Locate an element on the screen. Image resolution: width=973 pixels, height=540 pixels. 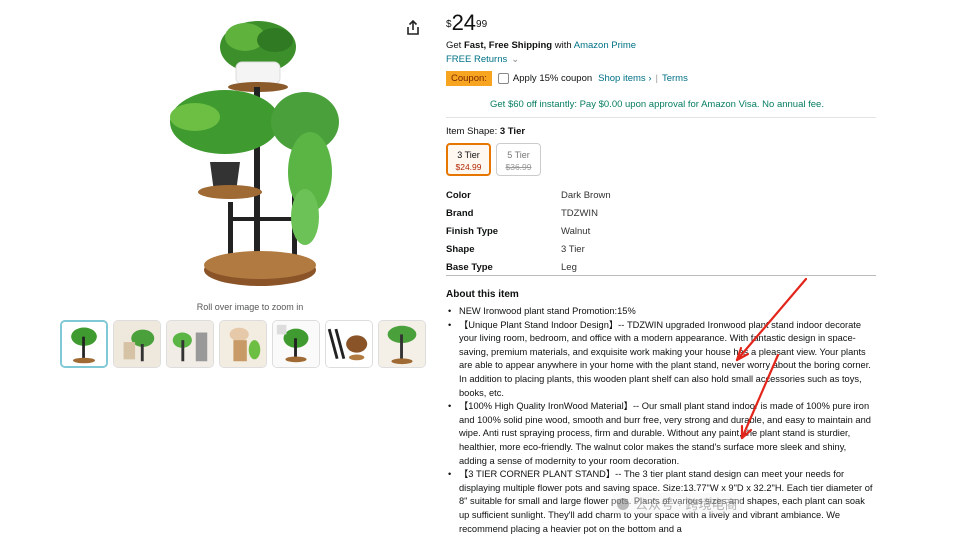
wechat-icon is located at coordinates (623, 503).